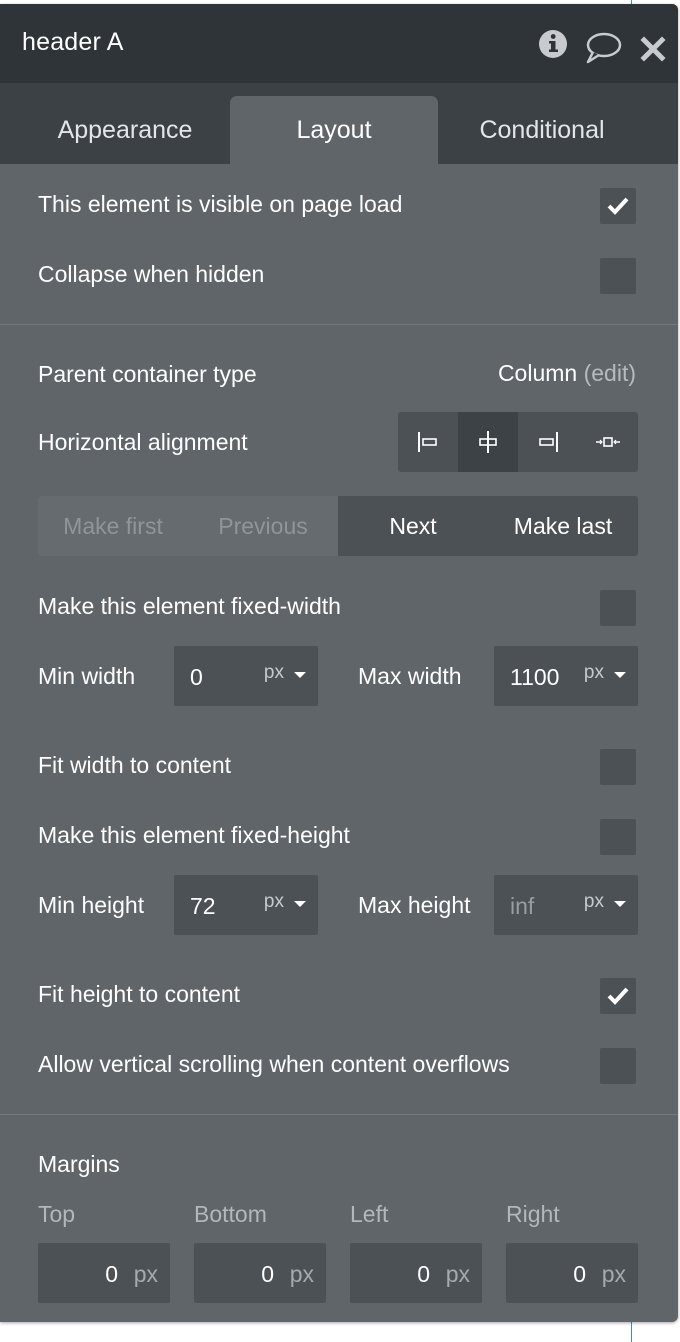 Image resolution: width=680 pixels, height=1342 pixels. I want to click on margin-top-input: 0 px, so click(104, 1273).